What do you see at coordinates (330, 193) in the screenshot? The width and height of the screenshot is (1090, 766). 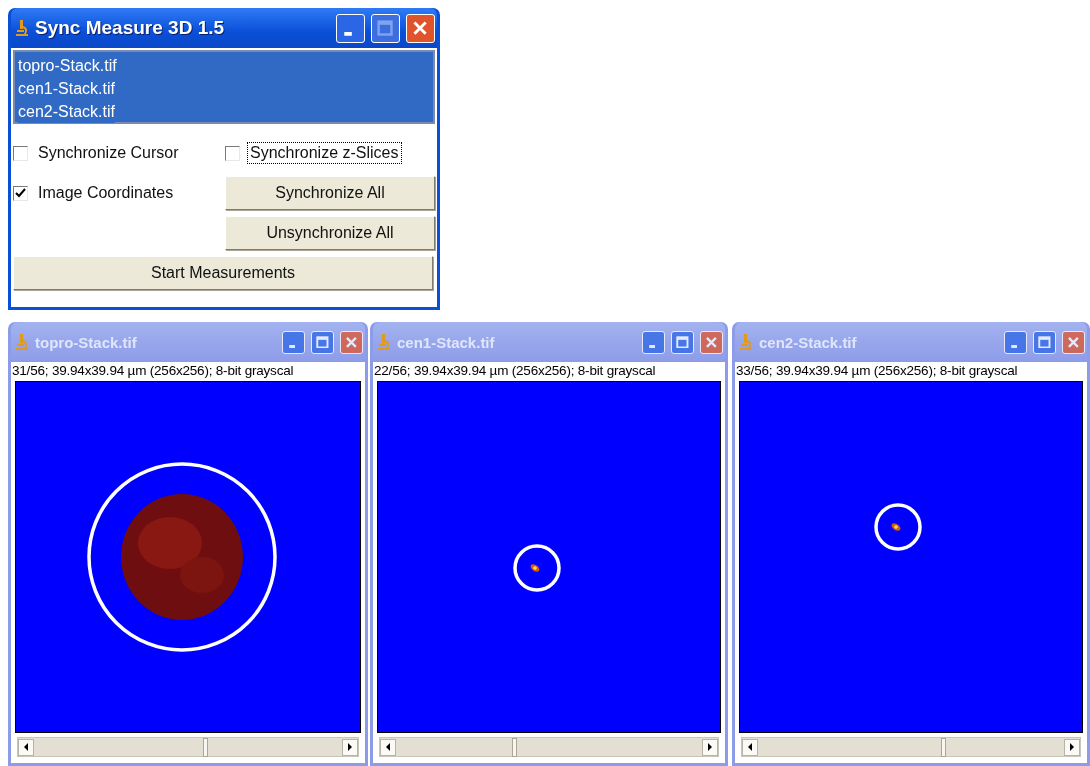 I see `sync-button: Synchronize All` at bounding box center [330, 193].